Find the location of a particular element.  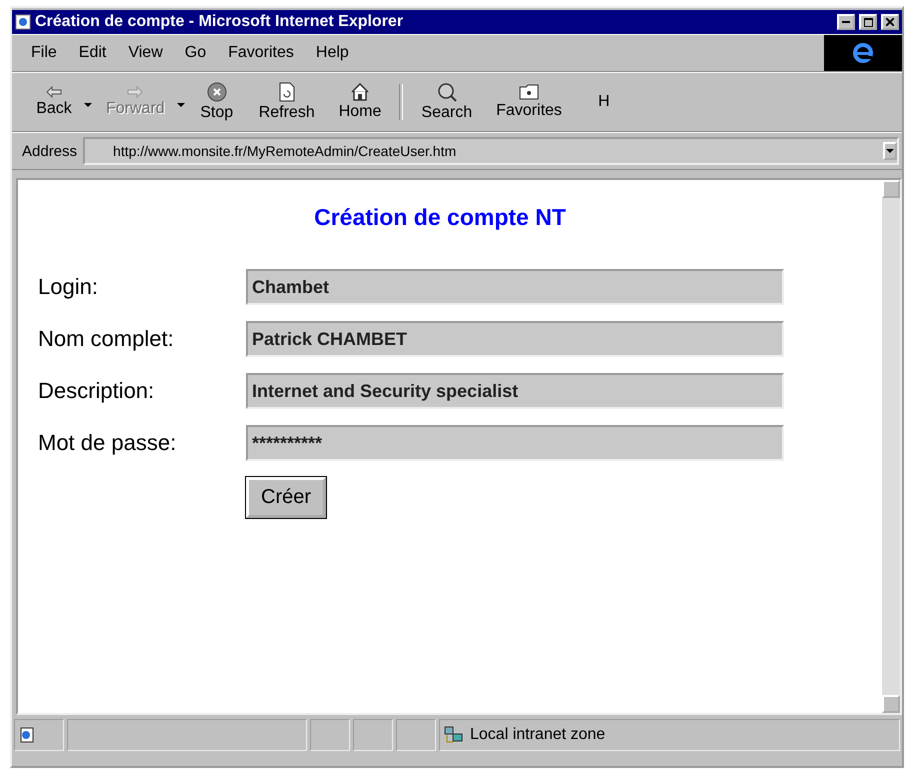

toolbar-button: Back is located at coordinates (54, 102).